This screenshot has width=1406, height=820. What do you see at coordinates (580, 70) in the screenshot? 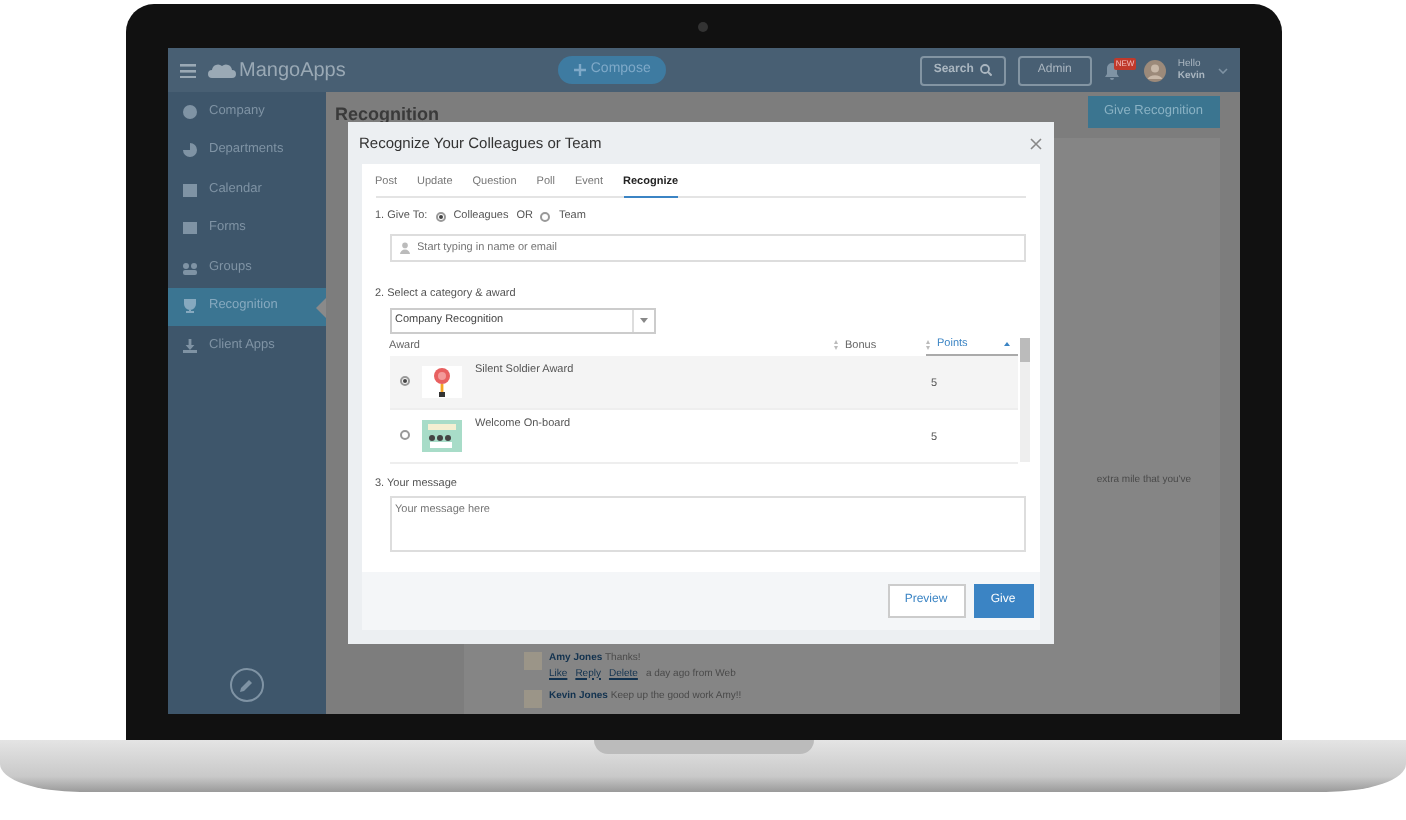
I see `plus-icon` at bounding box center [580, 70].